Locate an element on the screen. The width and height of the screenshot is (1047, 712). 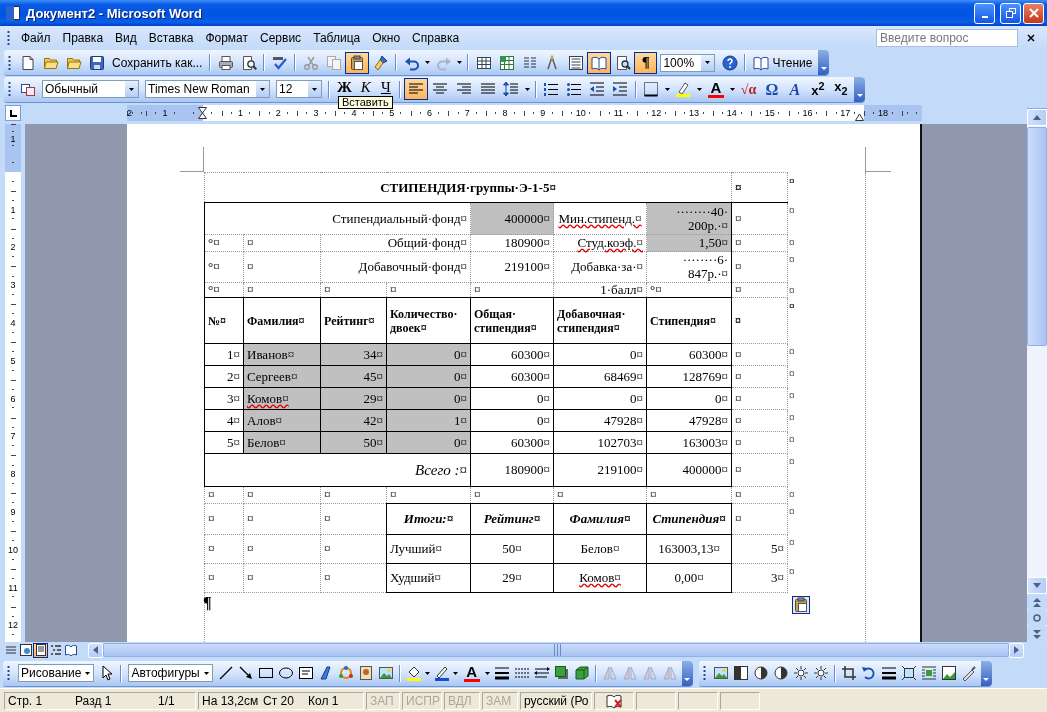
page-icon is located at coordinates (27, 62).